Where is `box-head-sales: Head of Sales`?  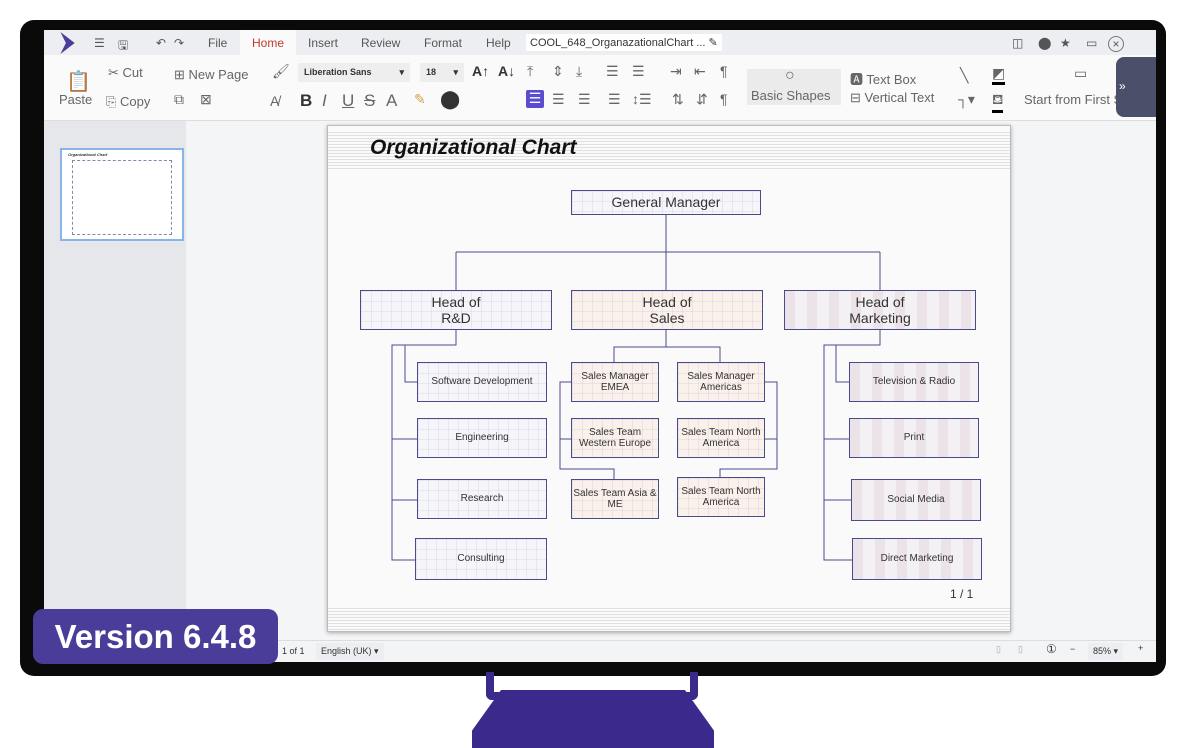 box-head-sales: Head of Sales is located at coordinates (667, 310).